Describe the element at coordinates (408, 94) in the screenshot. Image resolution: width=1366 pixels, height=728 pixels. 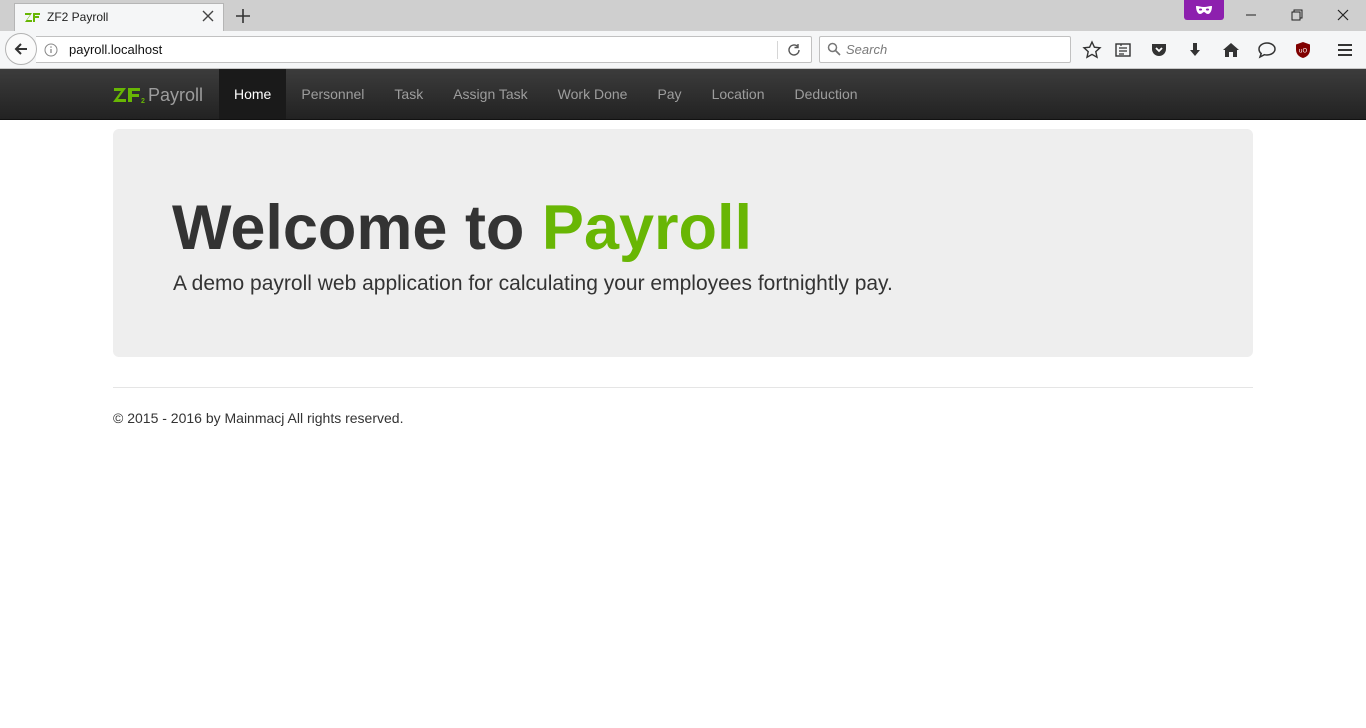
I see `nav-task: Task` at that location.